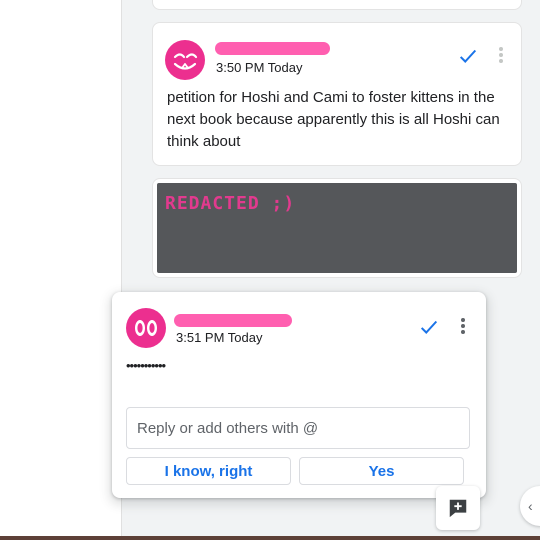 This screenshot has width=540, height=540. I want to click on redacted-image: REDACTED ;), so click(337, 228).